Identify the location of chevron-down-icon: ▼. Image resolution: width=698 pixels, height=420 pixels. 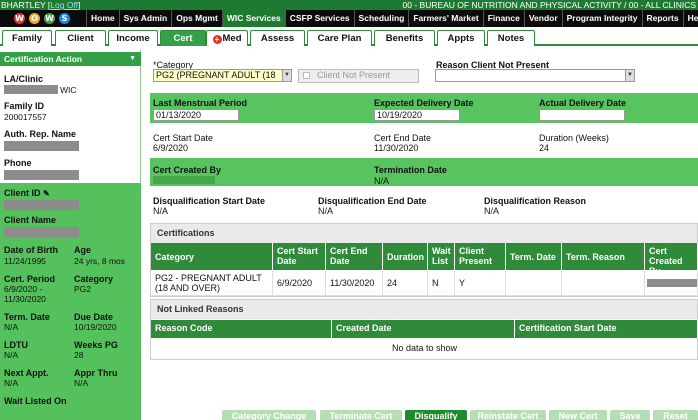
(132, 58).